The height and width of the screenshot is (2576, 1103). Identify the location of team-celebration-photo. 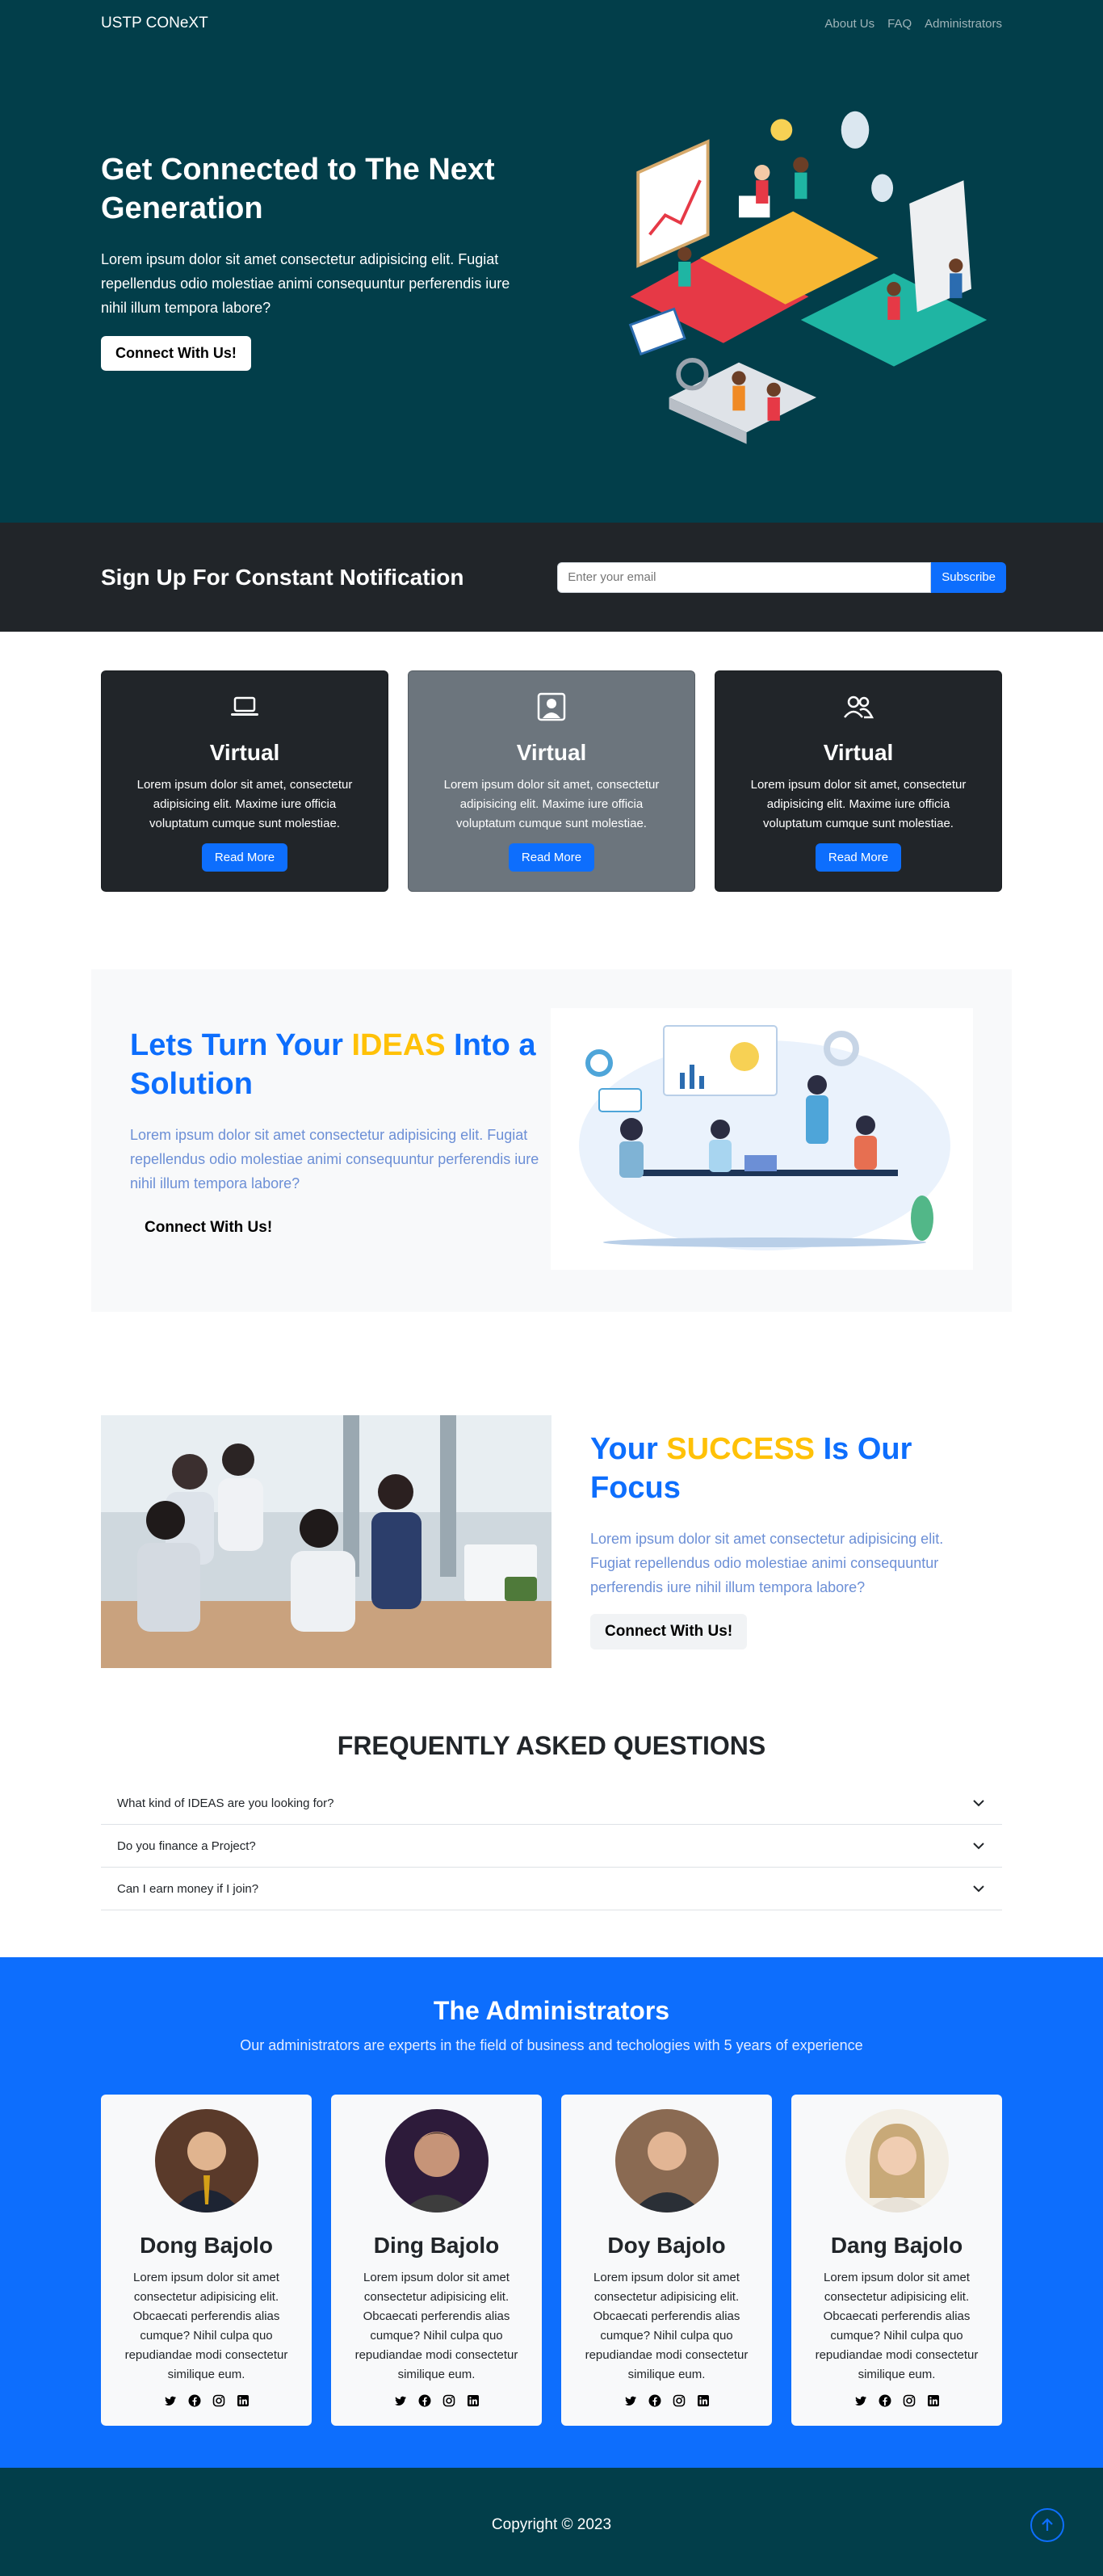
(326, 1542).